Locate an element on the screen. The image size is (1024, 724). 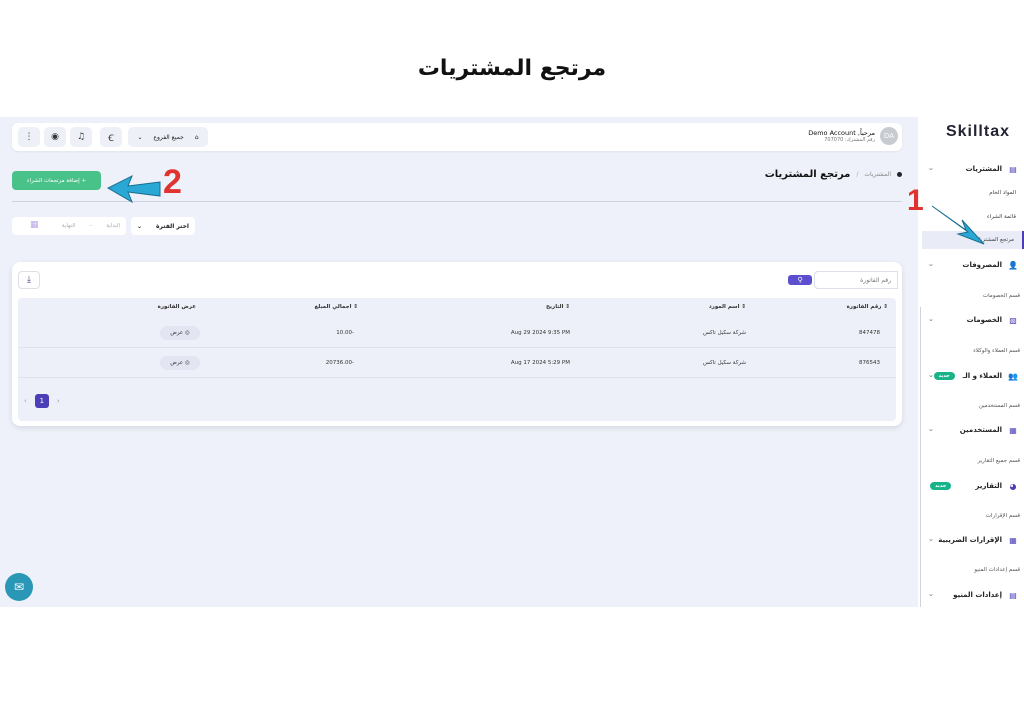
logo: Skilltax is located at coordinates (977, 131).